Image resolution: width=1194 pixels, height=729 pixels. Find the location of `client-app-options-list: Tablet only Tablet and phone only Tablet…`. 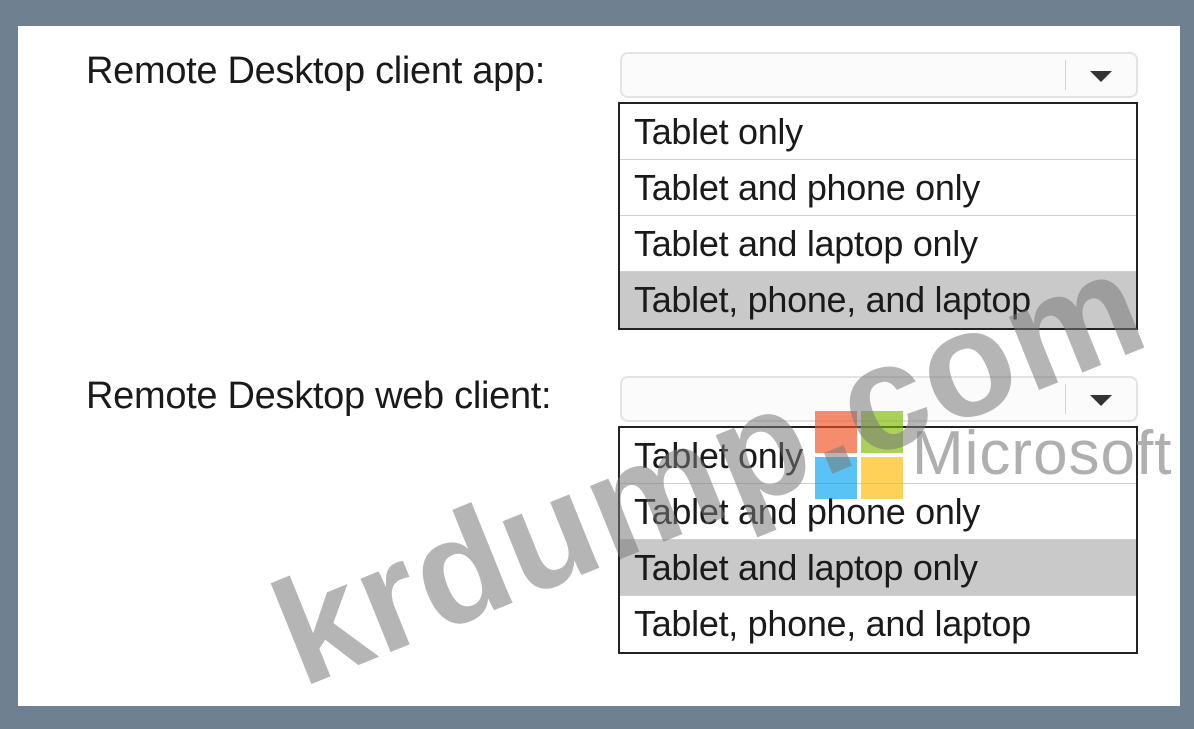

client-app-options-list: Tablet only Tablet and phone only Tablet… is located at coordinates (878, 216).